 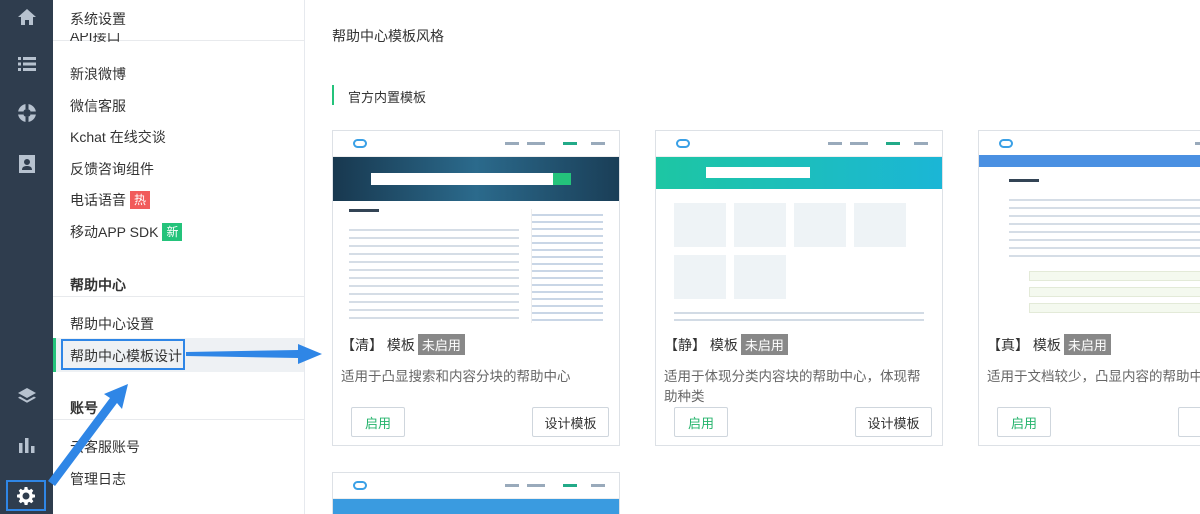 What do you see at coordinates (118, 137) in the screenshot?
I see `sidebar-item-kchat: Kchat 在线交谈` at bounding box center [118, 137].